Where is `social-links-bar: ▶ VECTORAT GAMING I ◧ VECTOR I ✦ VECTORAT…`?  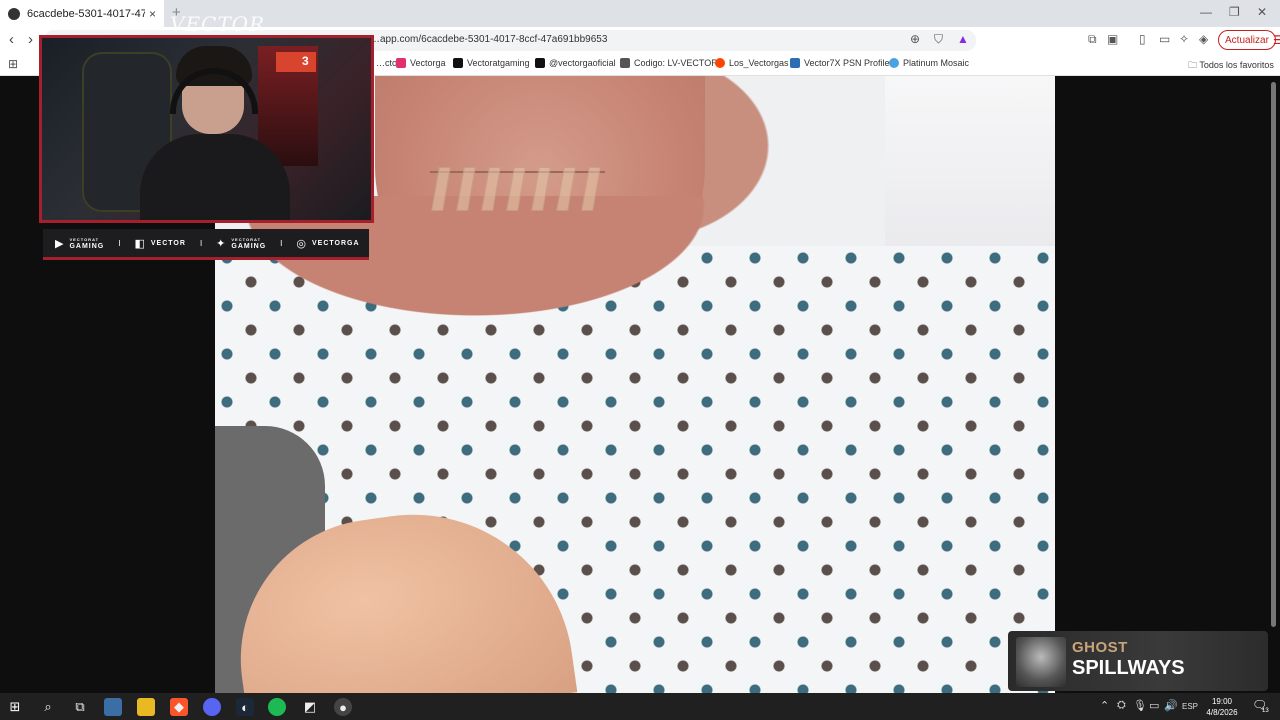
social-links-bar: ▶ VECTORAT GAMING I ◧ VECTOR I ✦ VECTORAT… is located at coordinates (206, 244).